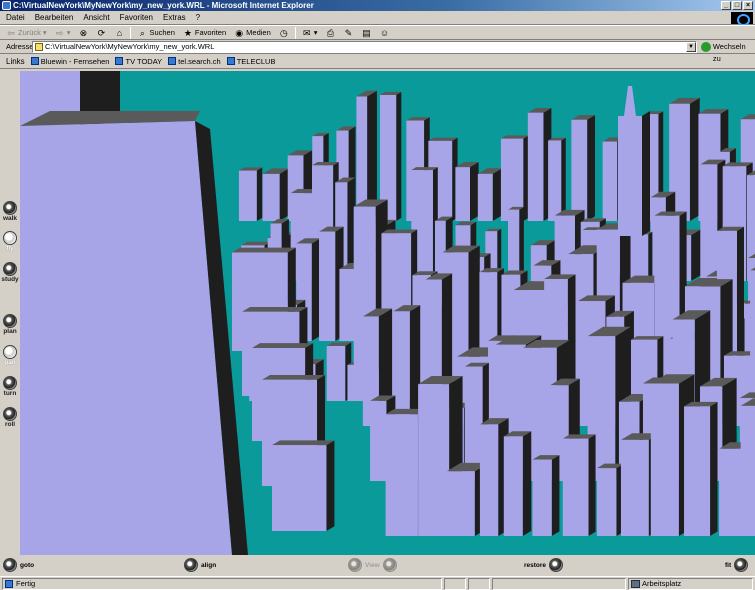 The height and width of the screenshot is (590, 755). Describe the element at coordinates (136, 17) in the screenshot. I see `menu-favoriten: Favoriten` at that location.